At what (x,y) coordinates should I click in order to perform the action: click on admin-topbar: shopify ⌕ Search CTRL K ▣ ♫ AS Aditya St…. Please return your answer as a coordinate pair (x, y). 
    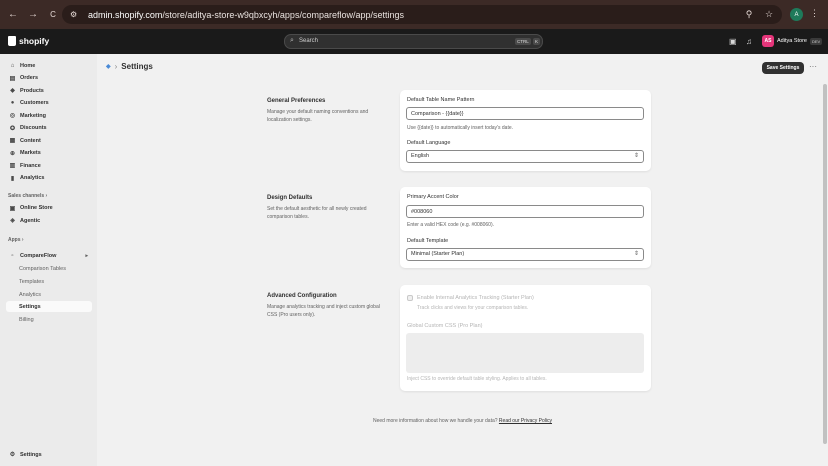
    Looking at the image, I should click on (414, 41).